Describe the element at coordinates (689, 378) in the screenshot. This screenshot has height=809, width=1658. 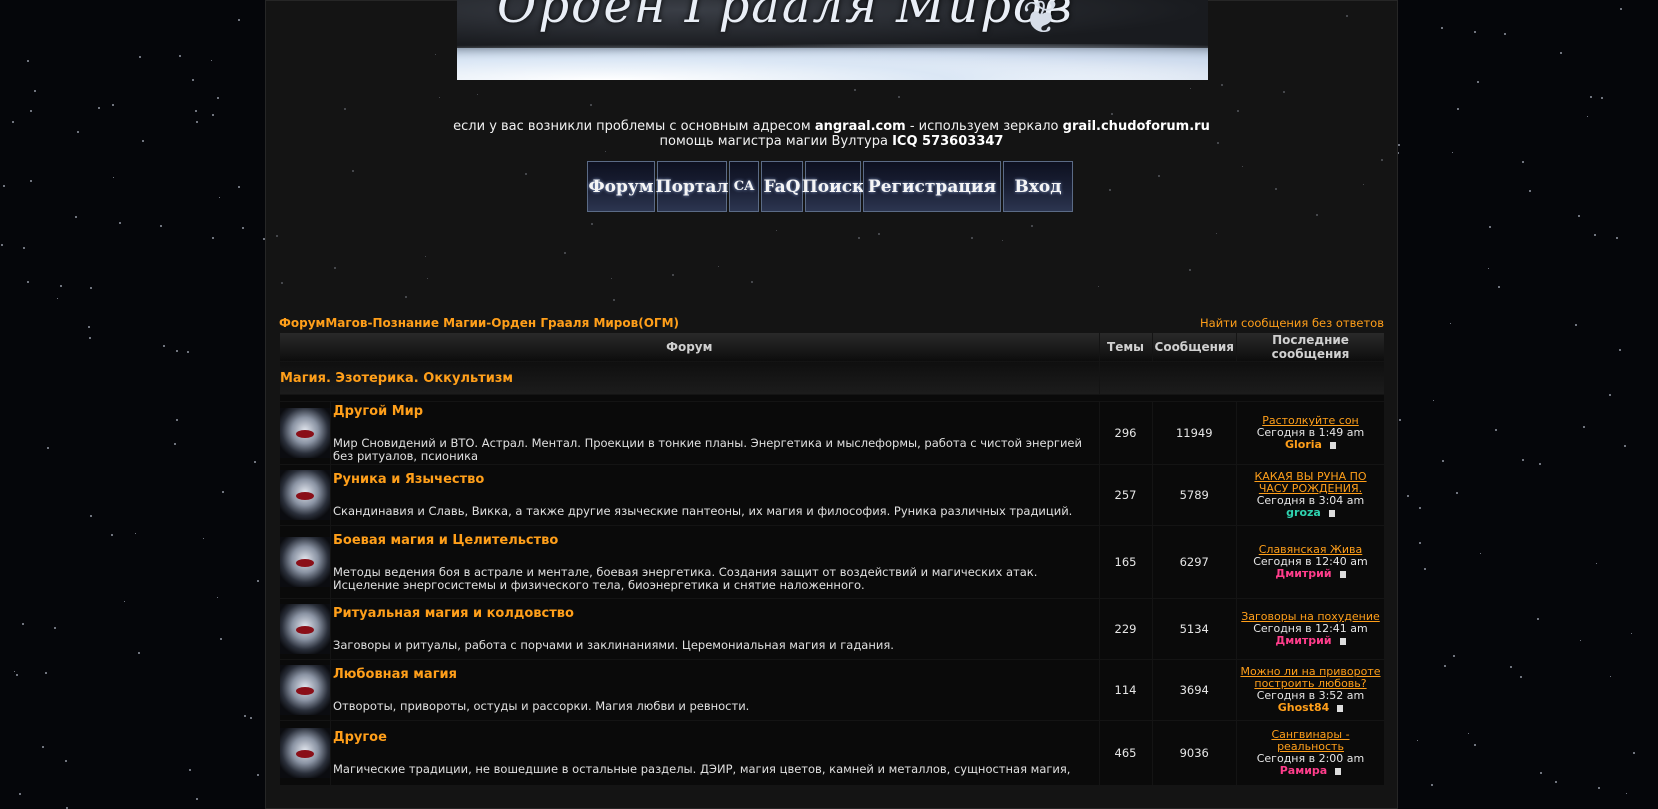
I see `category-title: Магия. Эзотерика. Оккультизм` at that location.